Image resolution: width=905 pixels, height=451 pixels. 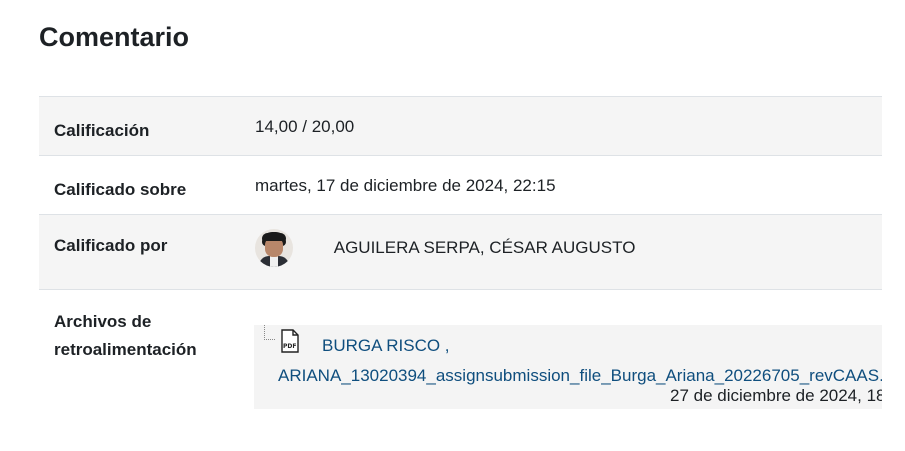 I want to click on grader-avatar, so click(x=274, y=248).